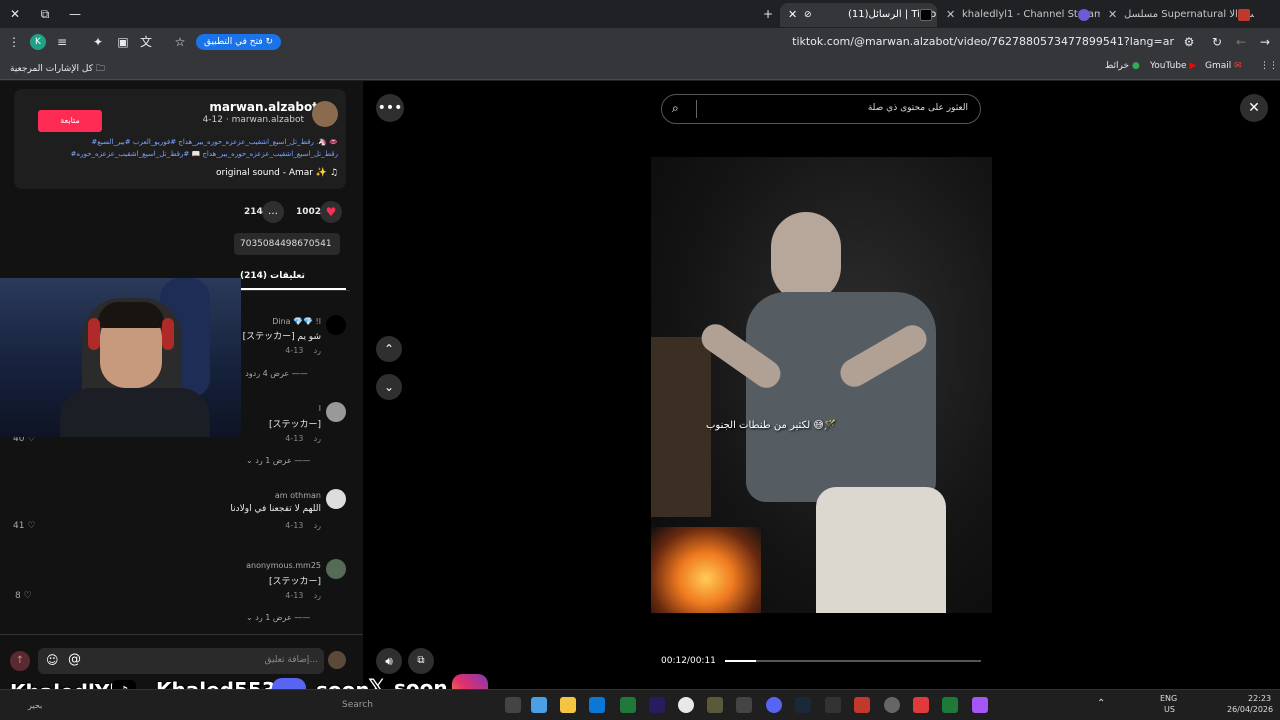 This screenshot has width=1280, height=720. Describe the element at coordinates (267, 373) in the screenshot. I see `view-replies-label: عرض 4 ردود` at that location.